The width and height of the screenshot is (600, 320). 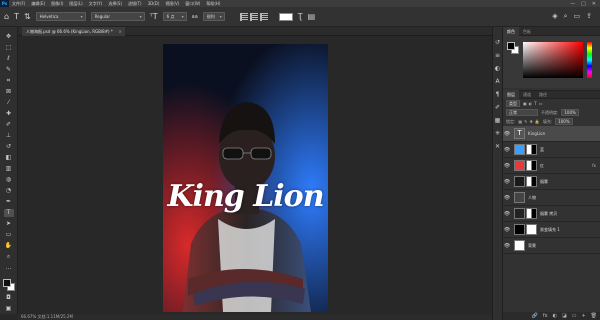 What do you see at coordinates (497, 107) in the screenshot?
I see `brush-settings-icon: ✐` at bounding box center [497, 107].